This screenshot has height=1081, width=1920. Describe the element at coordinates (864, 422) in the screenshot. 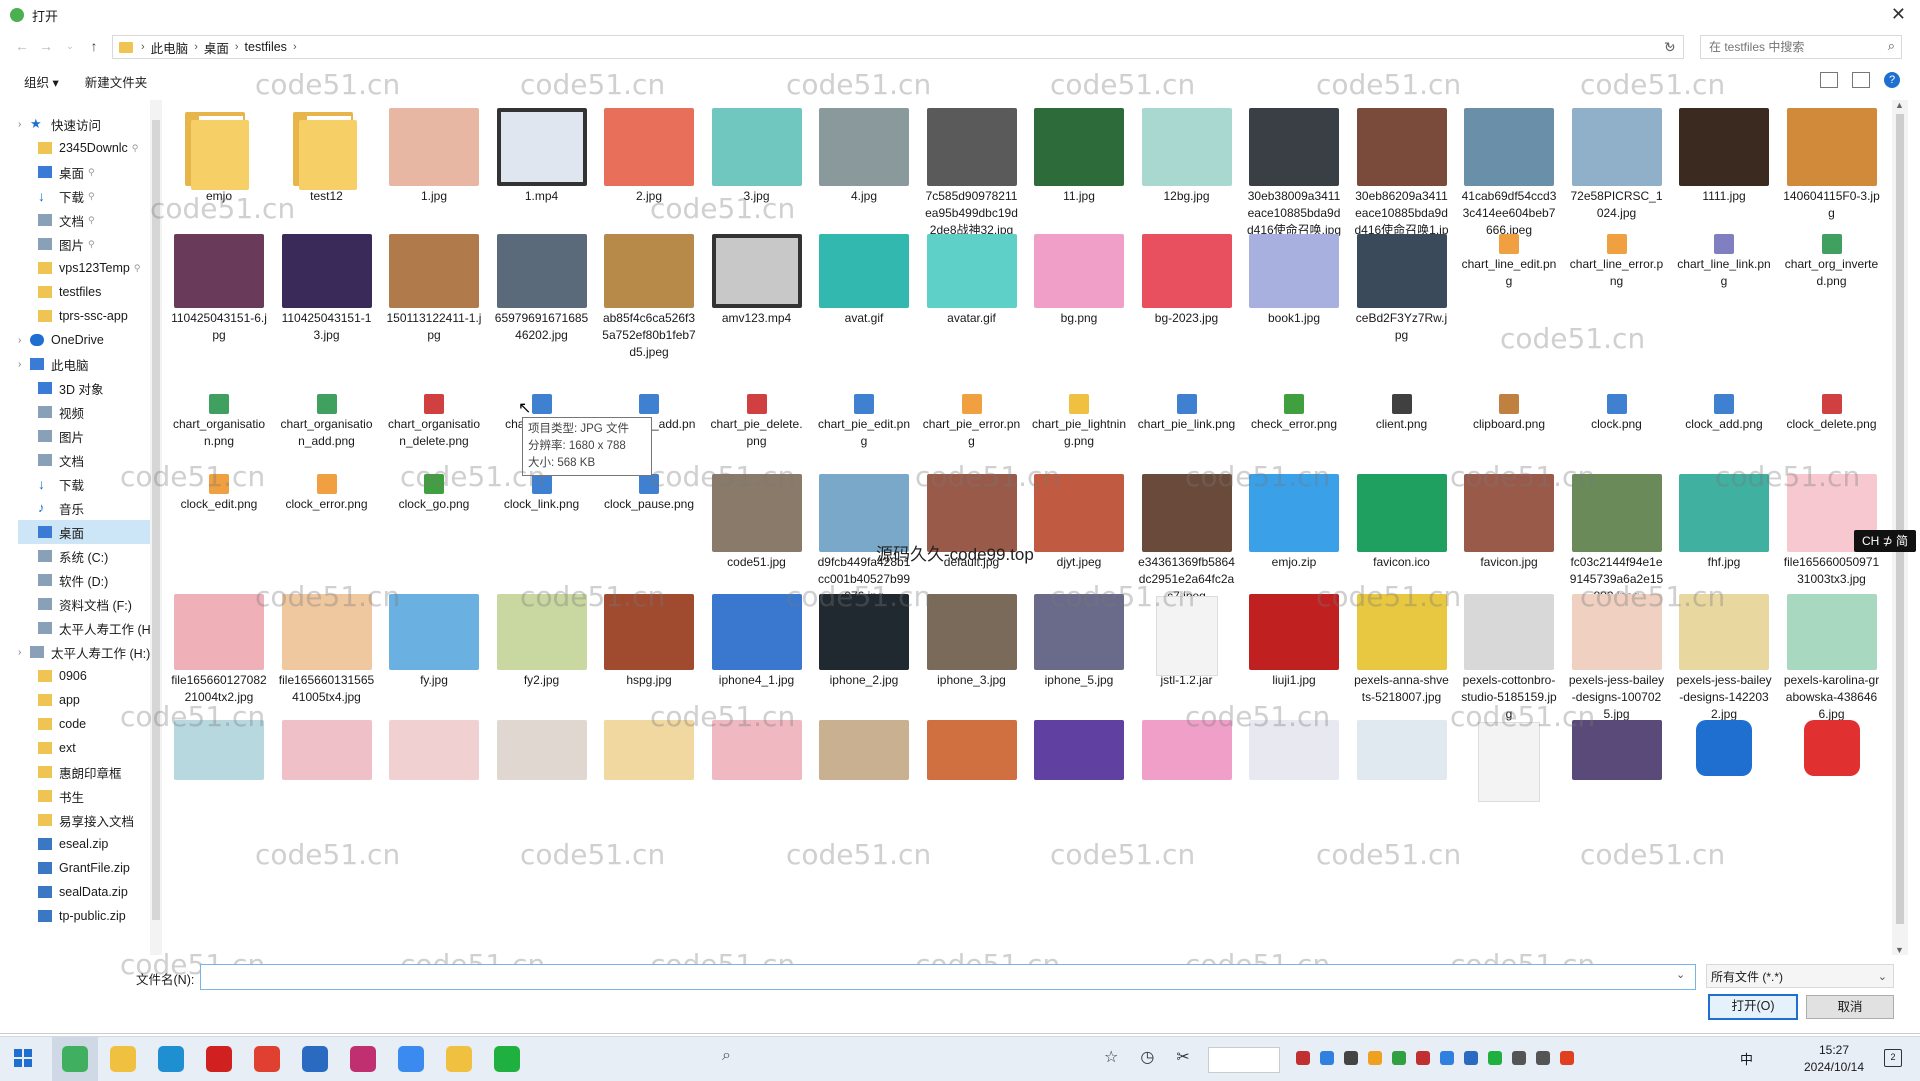

I see `file-item: chart_pie_edit.png` at that location.